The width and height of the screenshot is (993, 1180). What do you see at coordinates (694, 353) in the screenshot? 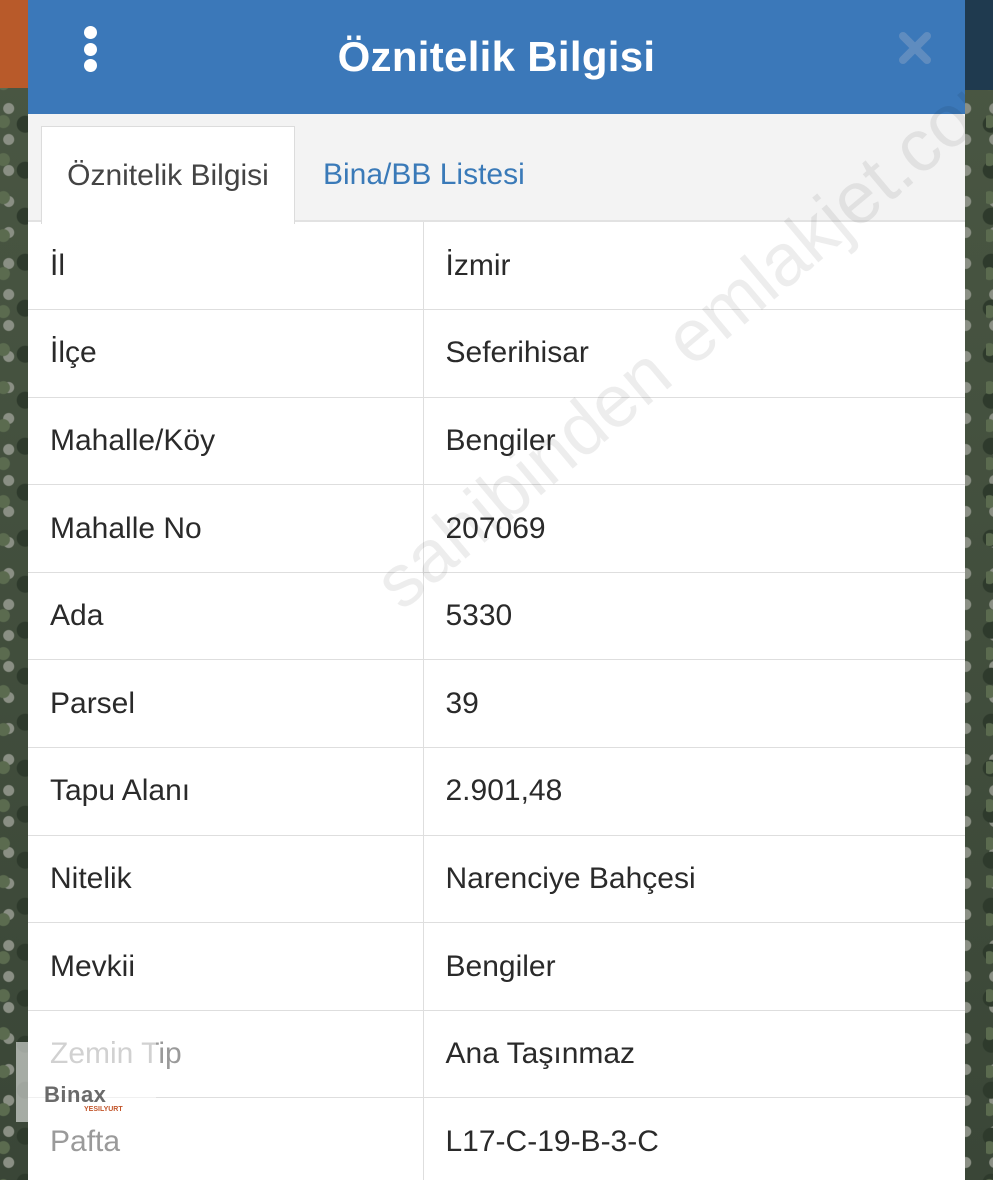
I see `row-value: Seferihisar` at bounding box center [694, 353].